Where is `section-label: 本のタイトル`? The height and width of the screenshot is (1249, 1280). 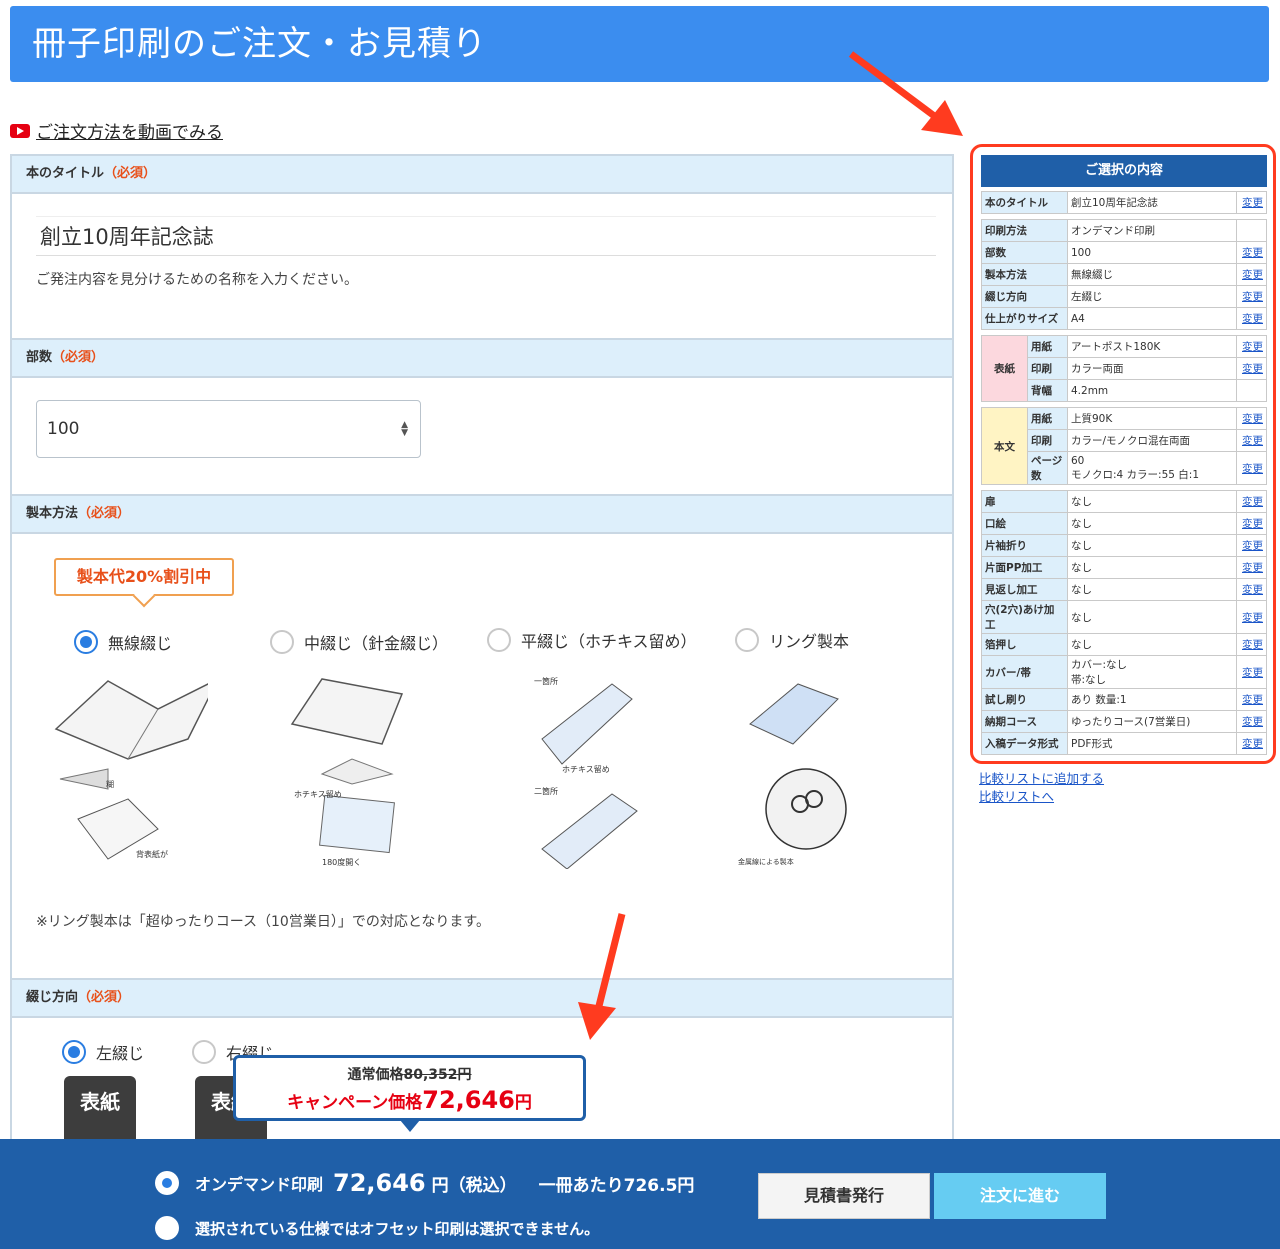 section-label: 本のタイトル is located at coordinates (65, 173).